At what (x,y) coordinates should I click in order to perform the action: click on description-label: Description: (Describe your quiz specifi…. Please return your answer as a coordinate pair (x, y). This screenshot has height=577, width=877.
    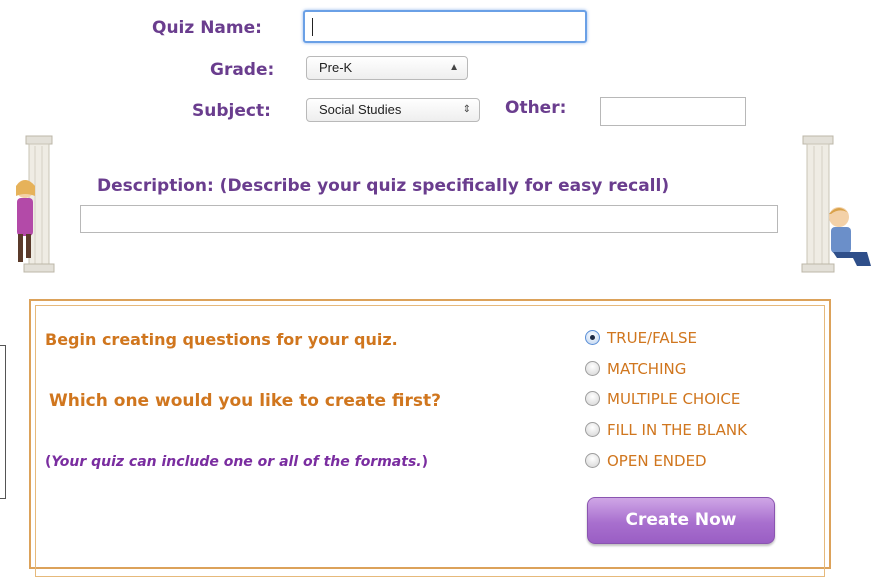
    Looking at the image, I should click on (383, 186).